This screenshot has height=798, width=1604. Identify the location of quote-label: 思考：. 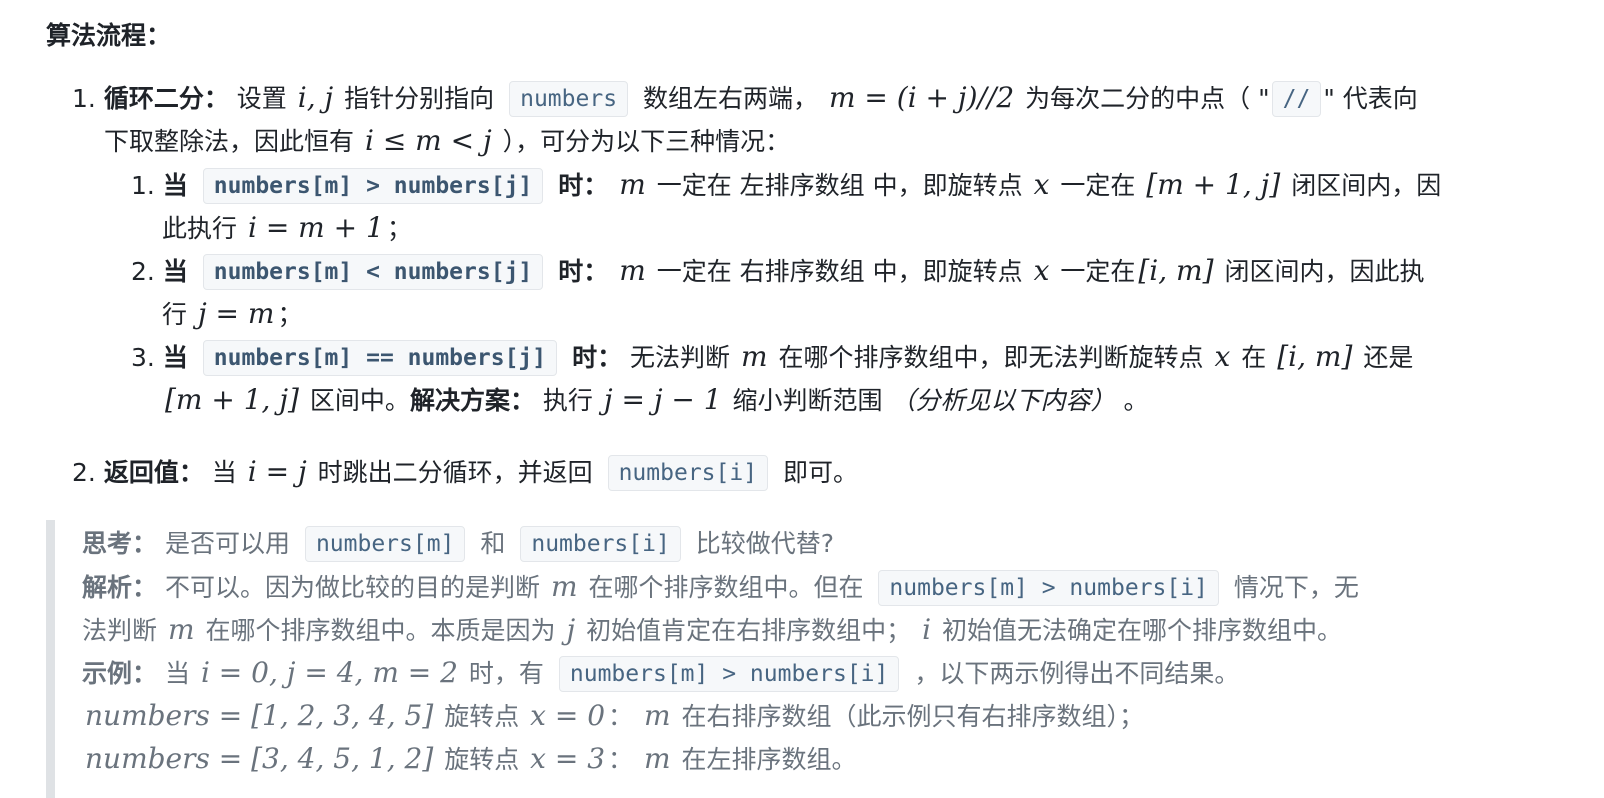
(120, 543).